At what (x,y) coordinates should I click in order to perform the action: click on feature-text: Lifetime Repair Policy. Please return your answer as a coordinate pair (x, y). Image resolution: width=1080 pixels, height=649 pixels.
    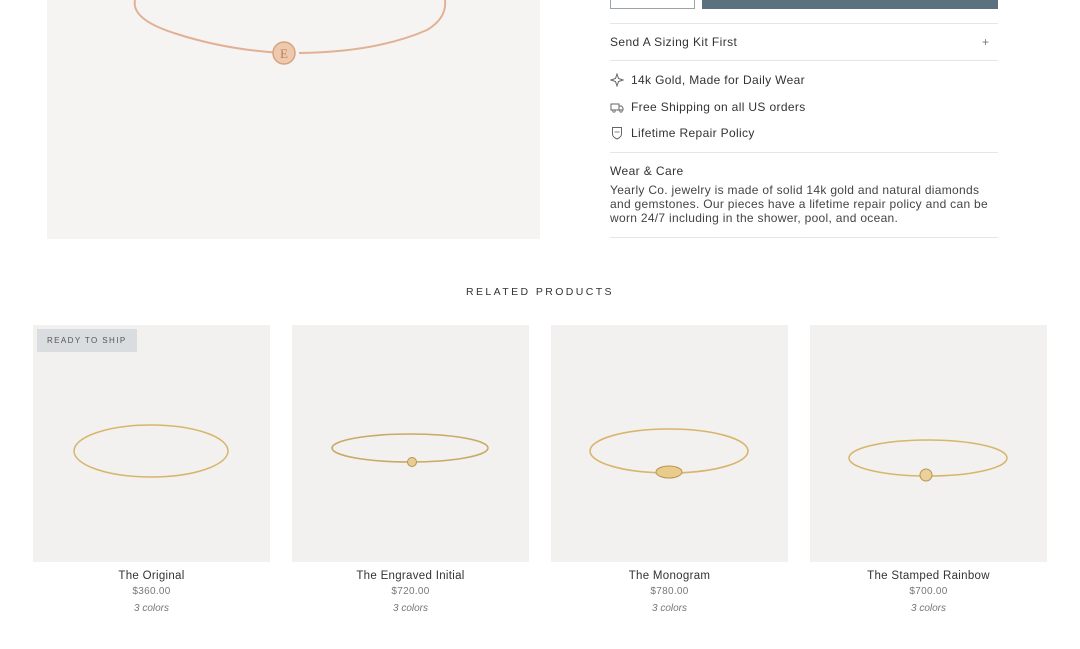
    Looking at the image, I should click on (693, 133).